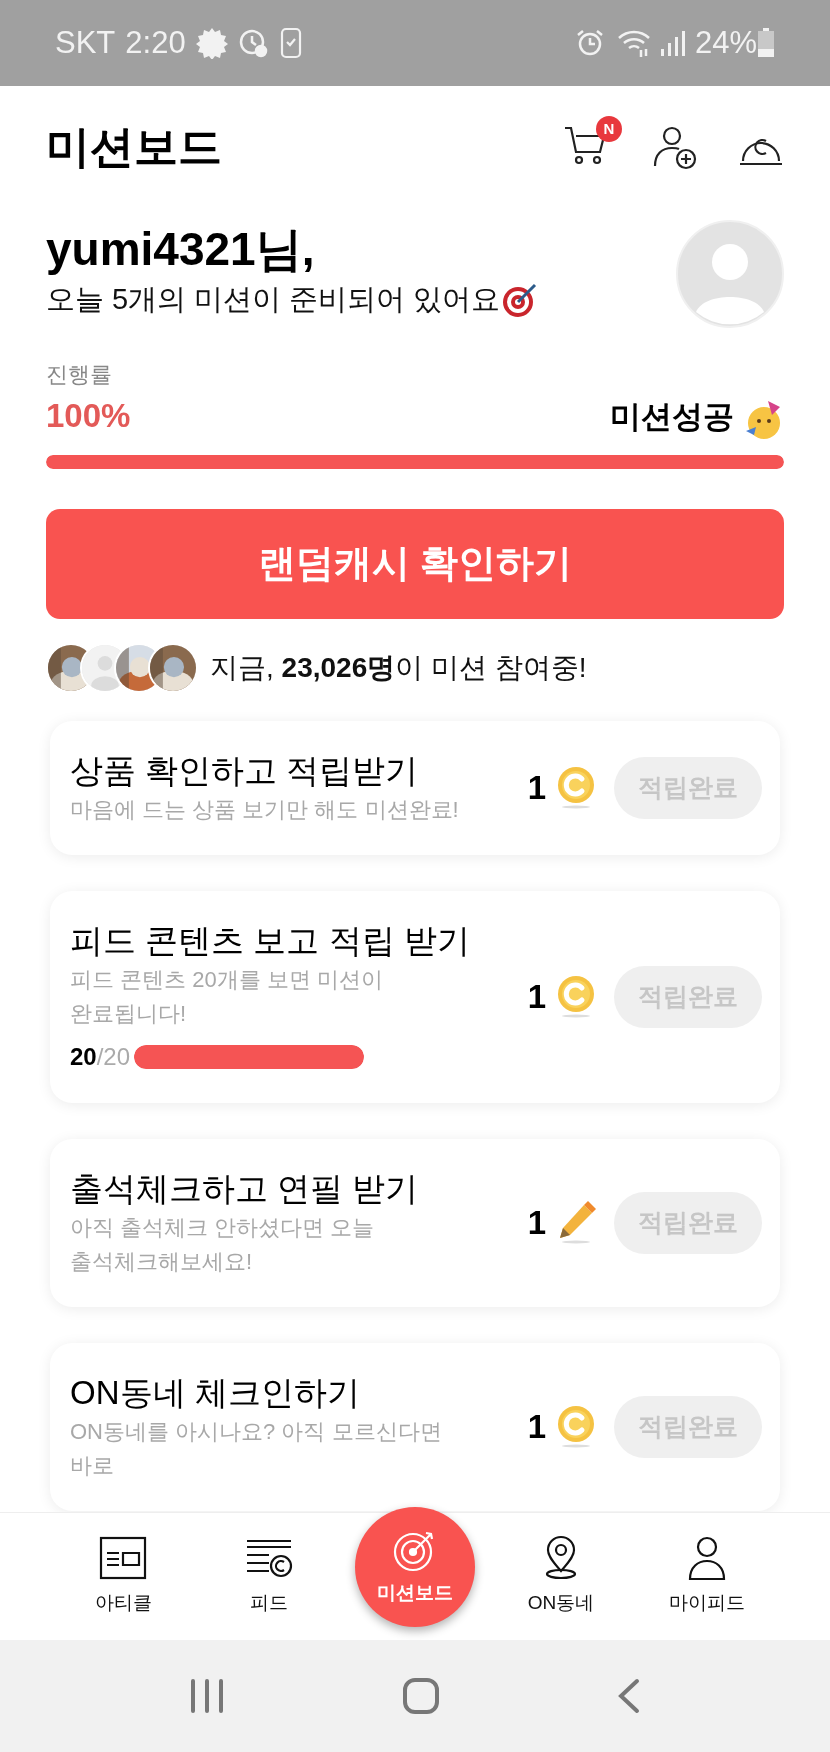 Image resolution: width=830 pixels, height=1752 pixels. What do you see at coordinates (227, 996) in the screenshot?
I see `mission-description: 피드 콘텐츠 20개를 보면 미션이 완료됩니다!` at bounding box center [227, 996].